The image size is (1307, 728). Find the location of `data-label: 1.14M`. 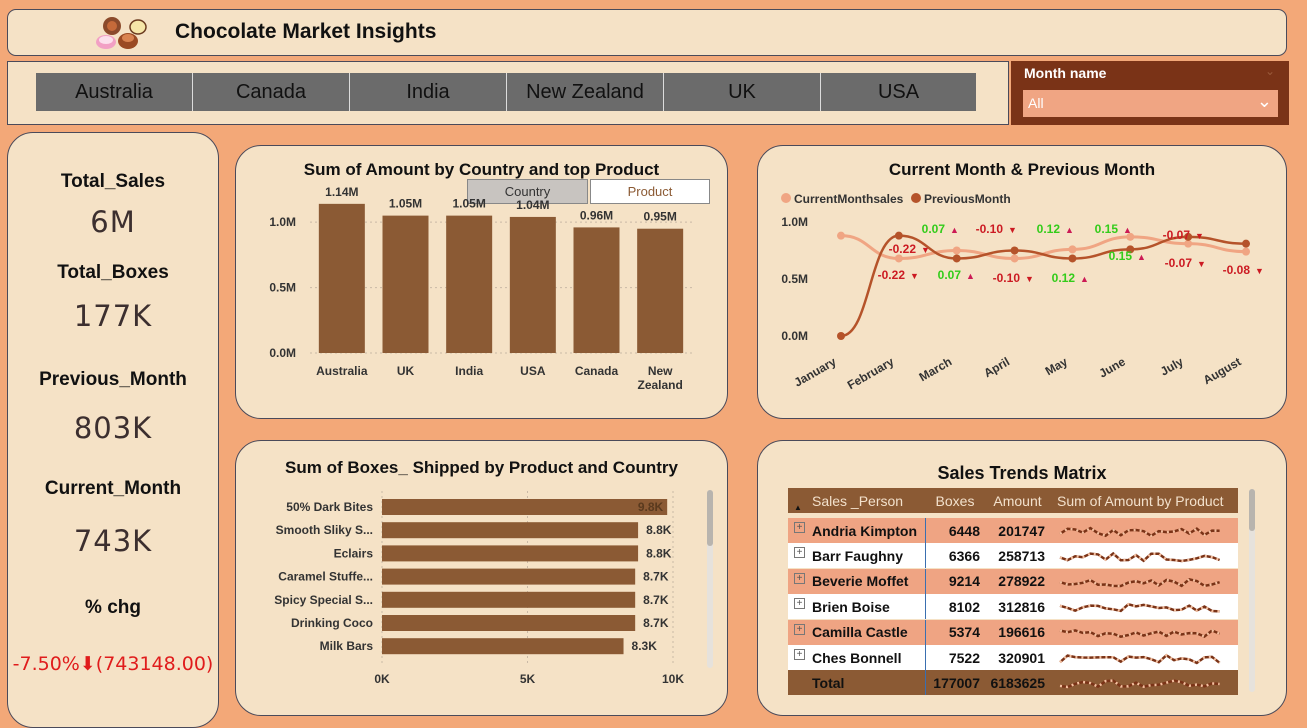

data-label: 1.14M is located at coordinates (341, 192).